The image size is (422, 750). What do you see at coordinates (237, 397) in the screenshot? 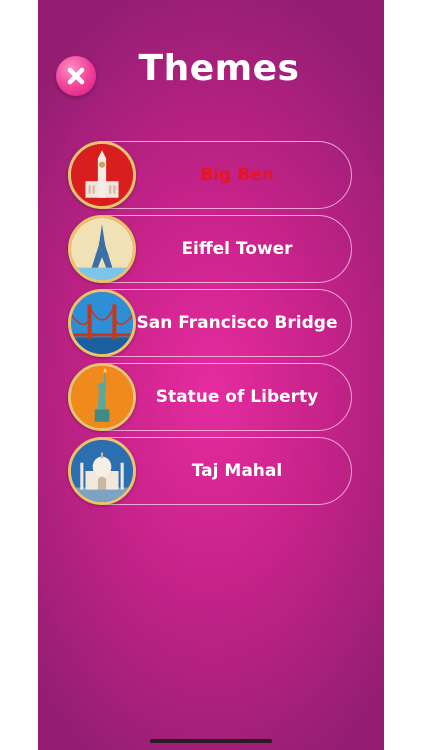
I see `theme-label: Statue of Liberty` at bounding box center [237, 397].